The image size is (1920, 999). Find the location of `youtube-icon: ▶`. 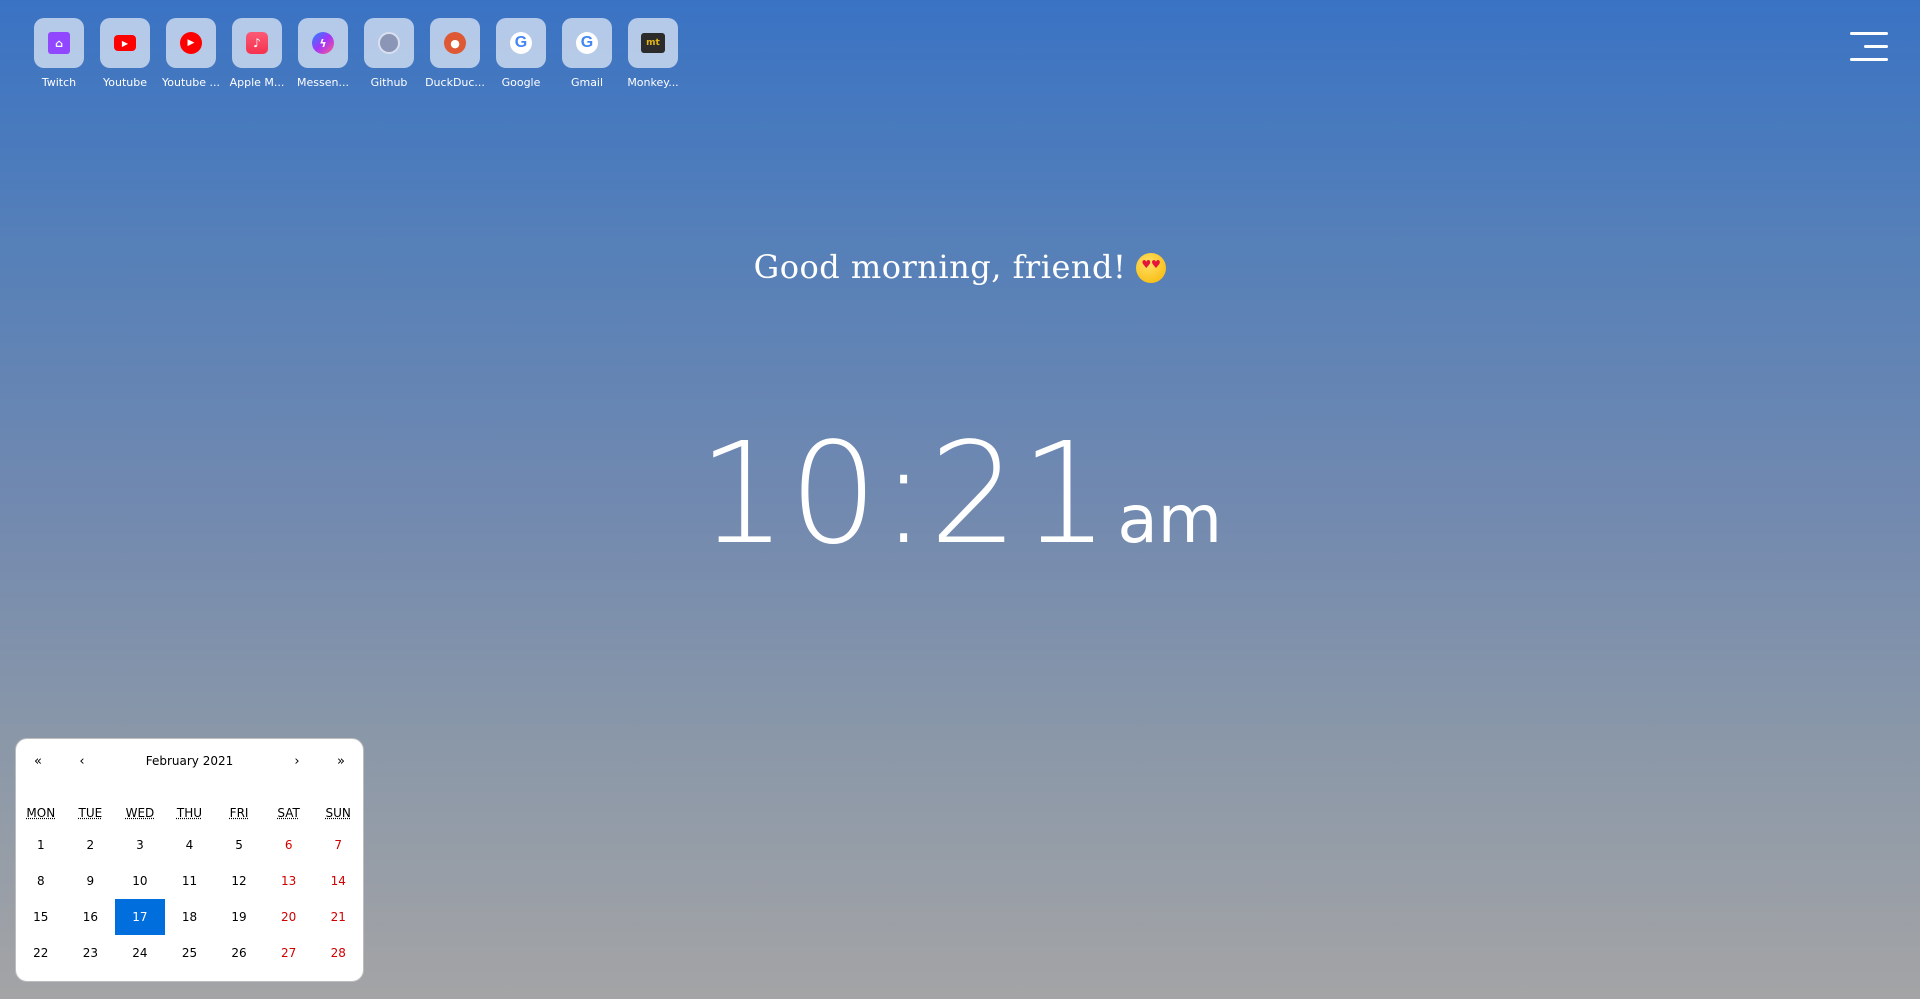

youtube-icon: ▶ is located at coordinates (125, 43).